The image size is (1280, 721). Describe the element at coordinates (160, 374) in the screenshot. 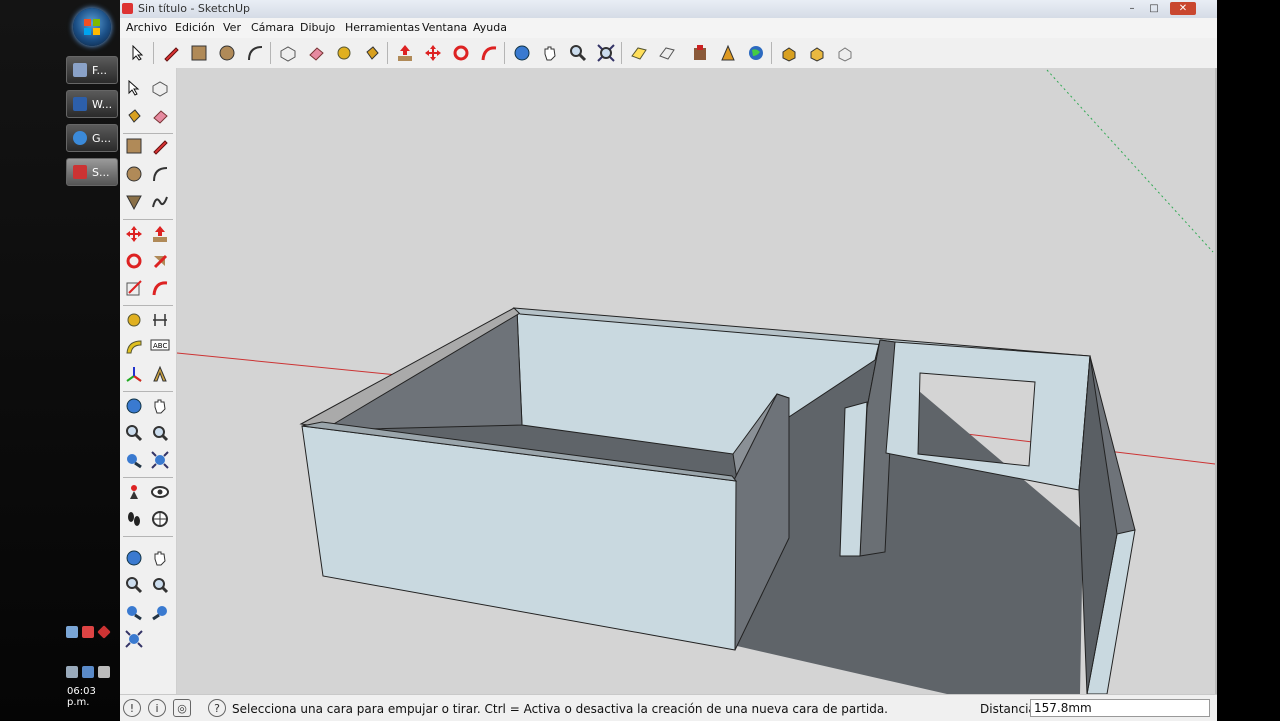

I see `3d-text-icon` at that location.